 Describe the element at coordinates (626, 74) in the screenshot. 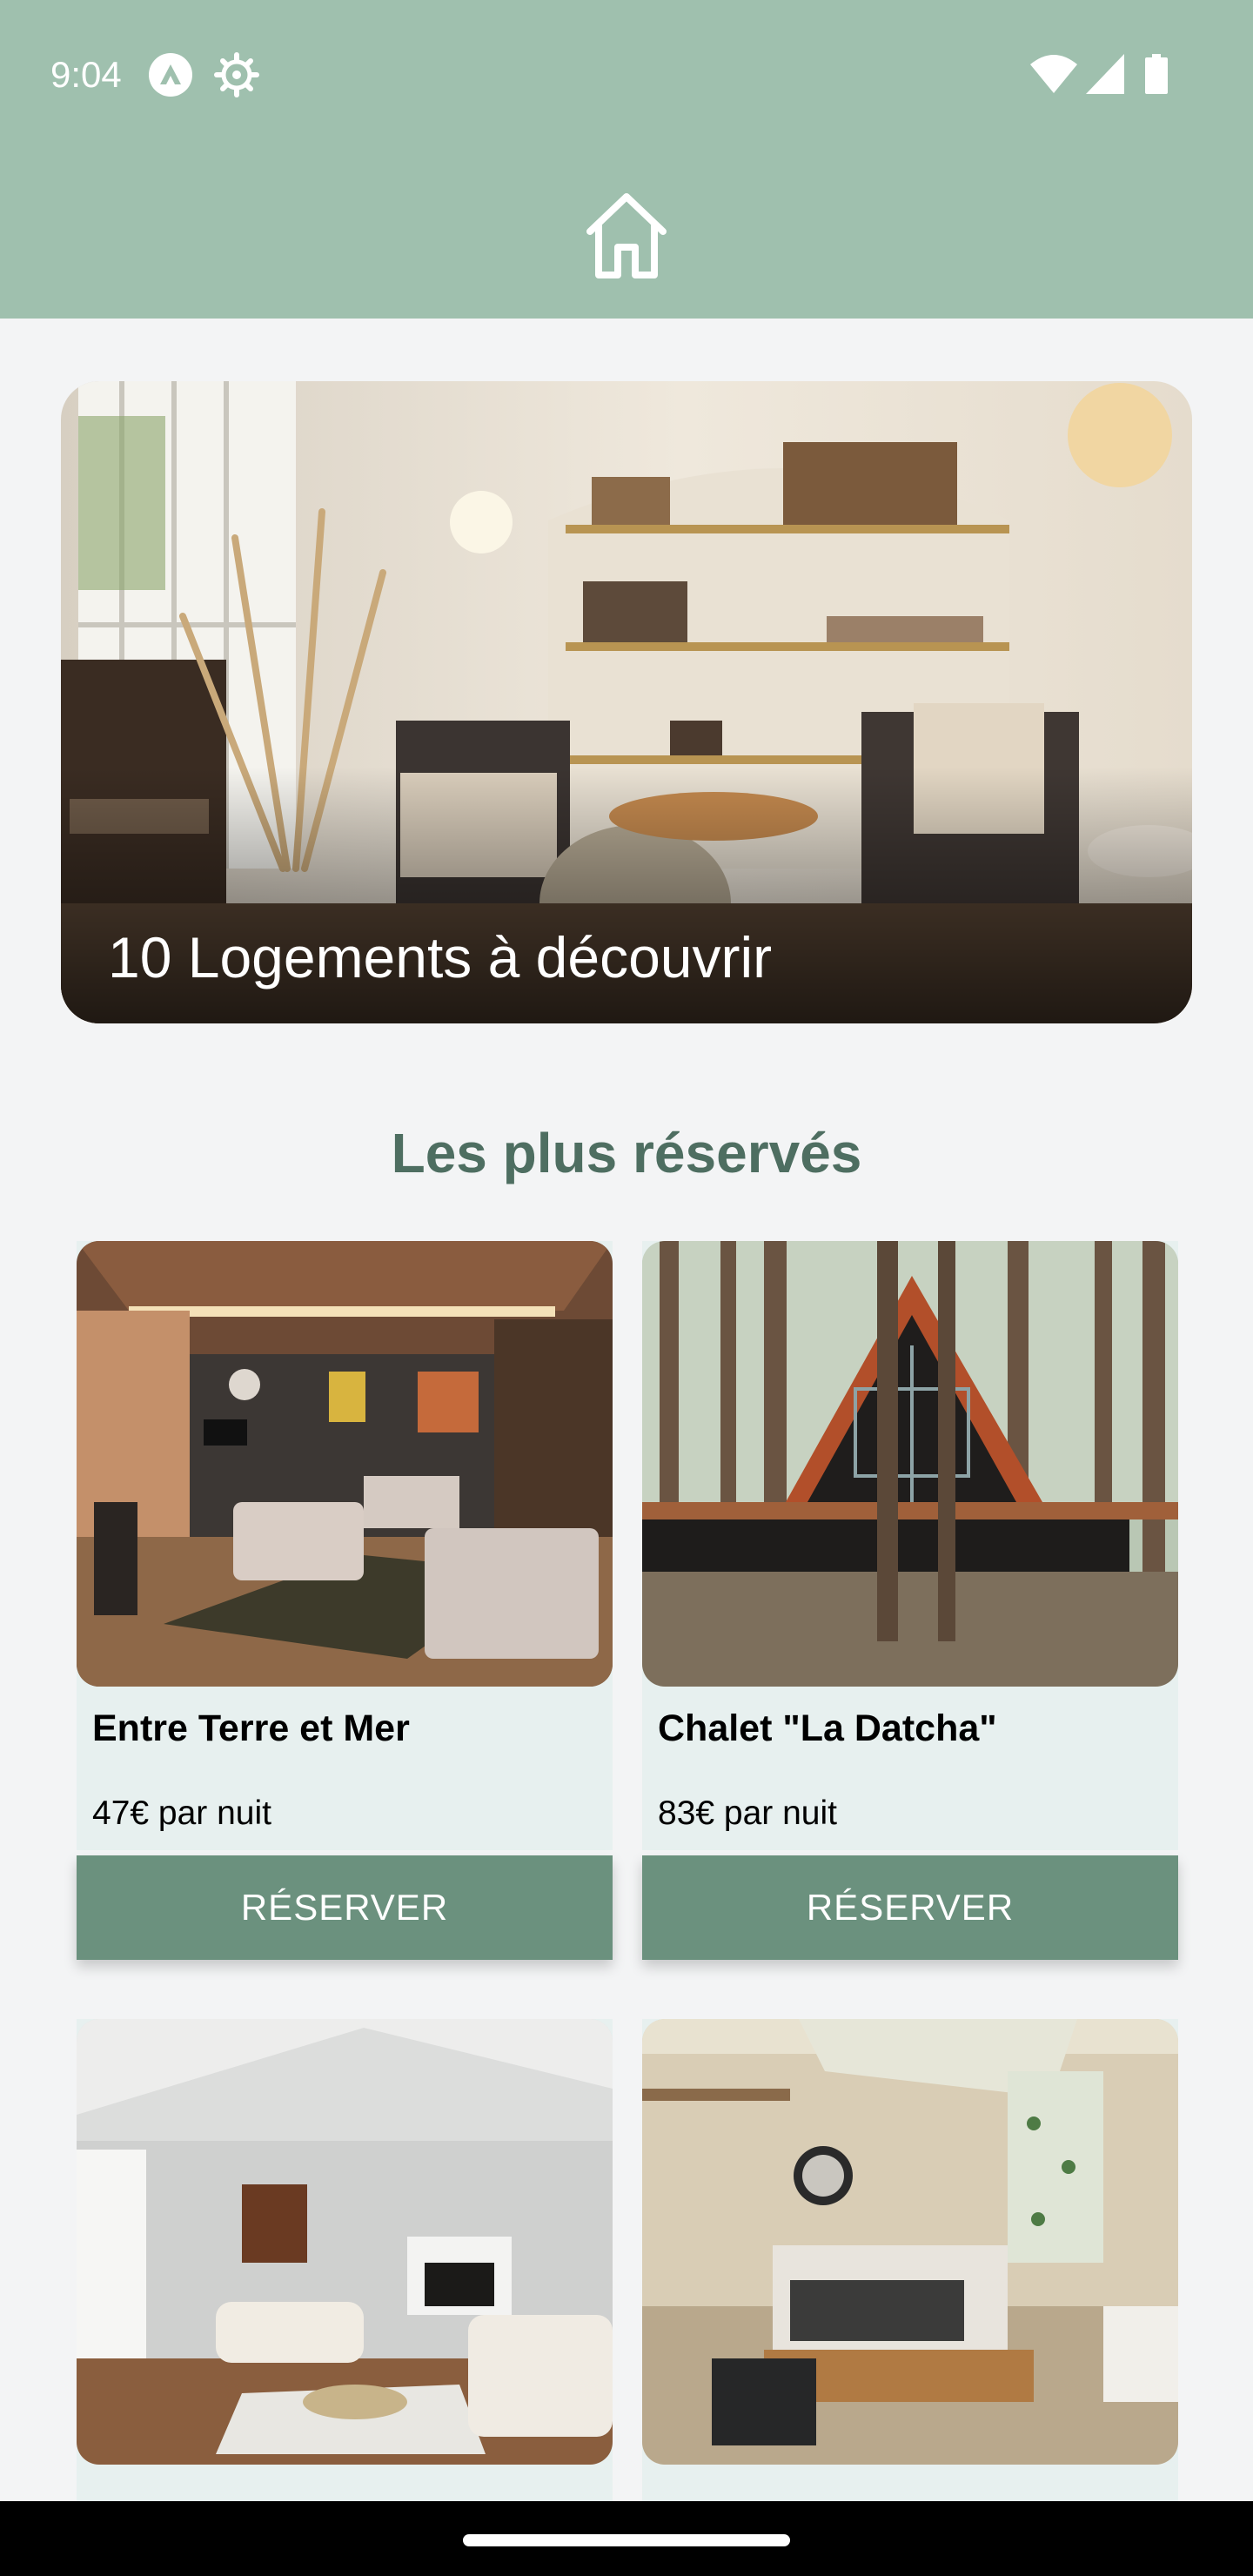

I see `status-bar: 9:04` at that location.